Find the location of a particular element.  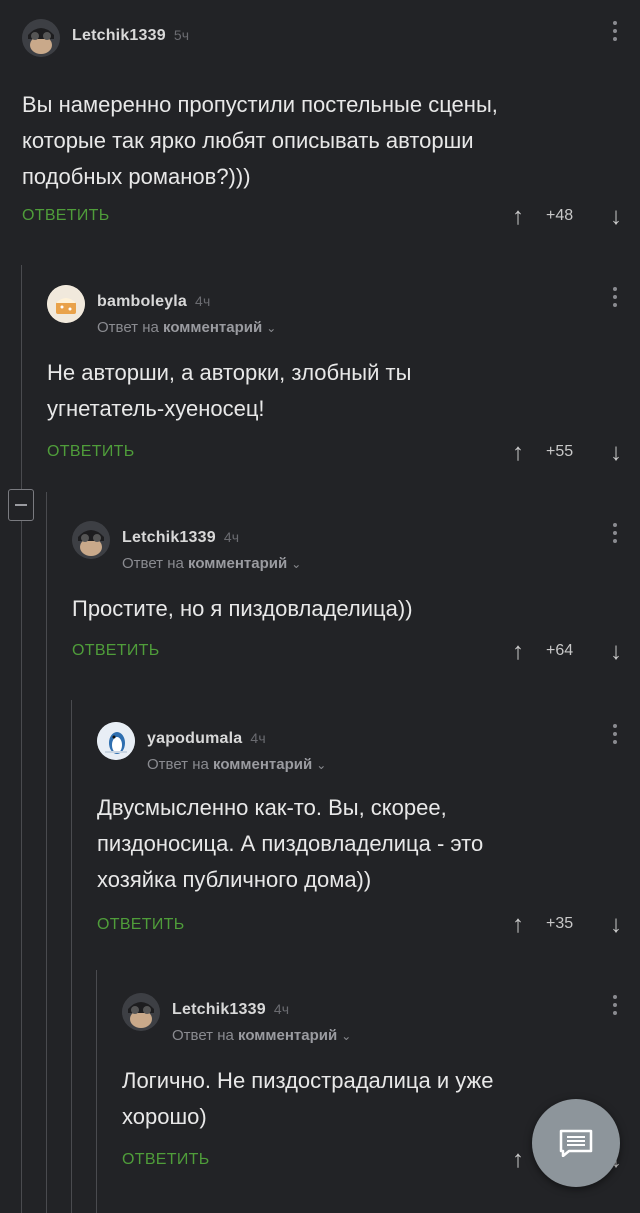

comment-list-icon is located at coordinates (576, 1143).